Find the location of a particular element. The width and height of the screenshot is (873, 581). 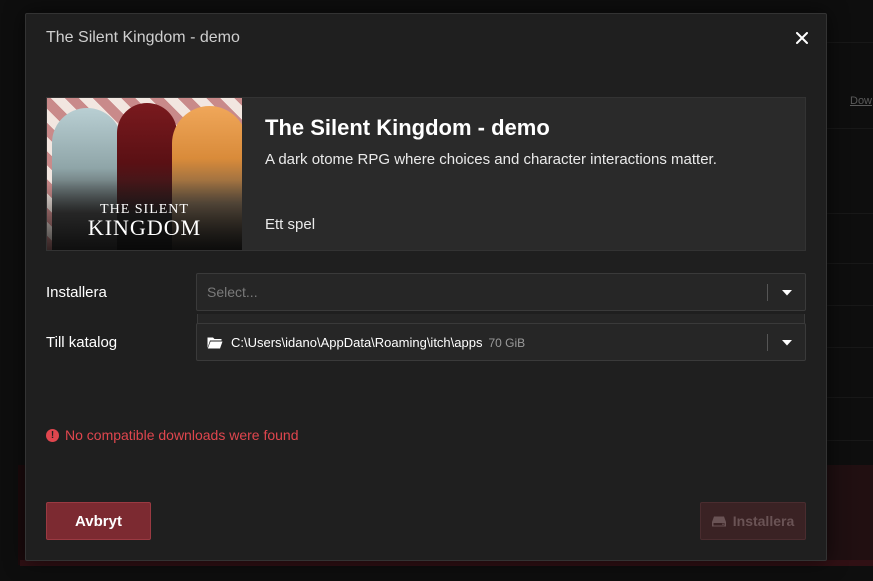

cancel-button: Avbryt is located at coordinates (98, 521).